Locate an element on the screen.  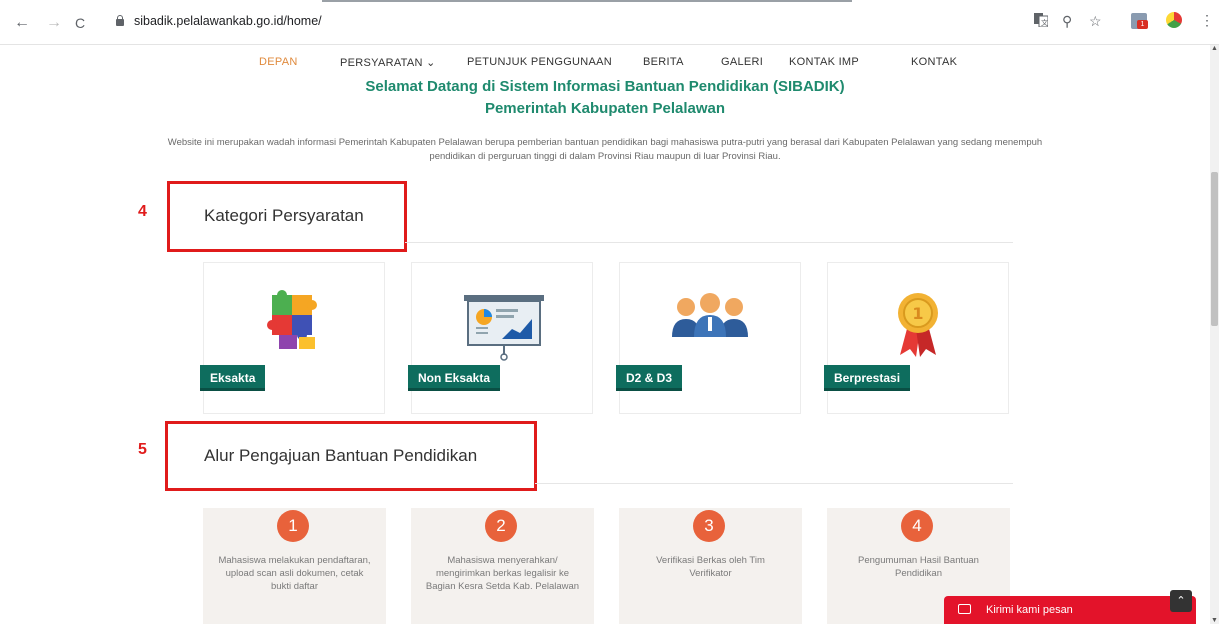
step-number: 1 is located at coordinates (293, 526).